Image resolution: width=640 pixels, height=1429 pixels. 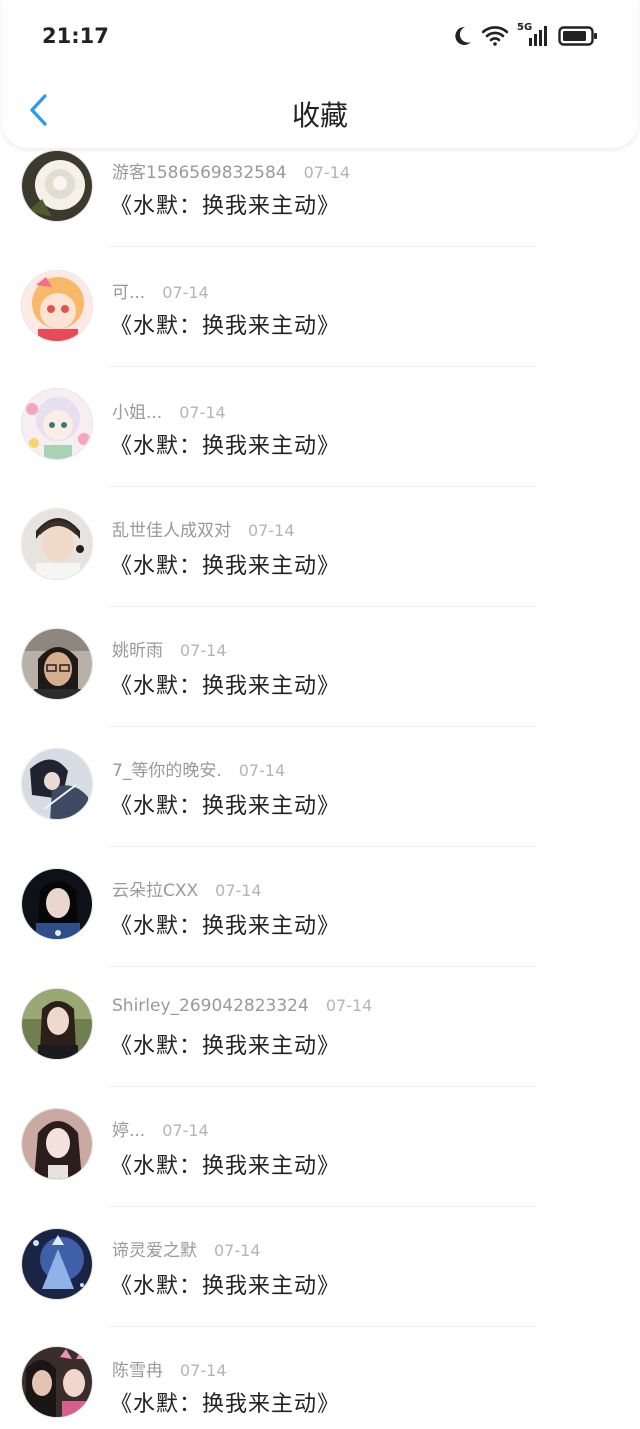 What do you see at coordinates (578, 36) in the screenshot?
I see `battery-icon` at bounding box center [578, 36].